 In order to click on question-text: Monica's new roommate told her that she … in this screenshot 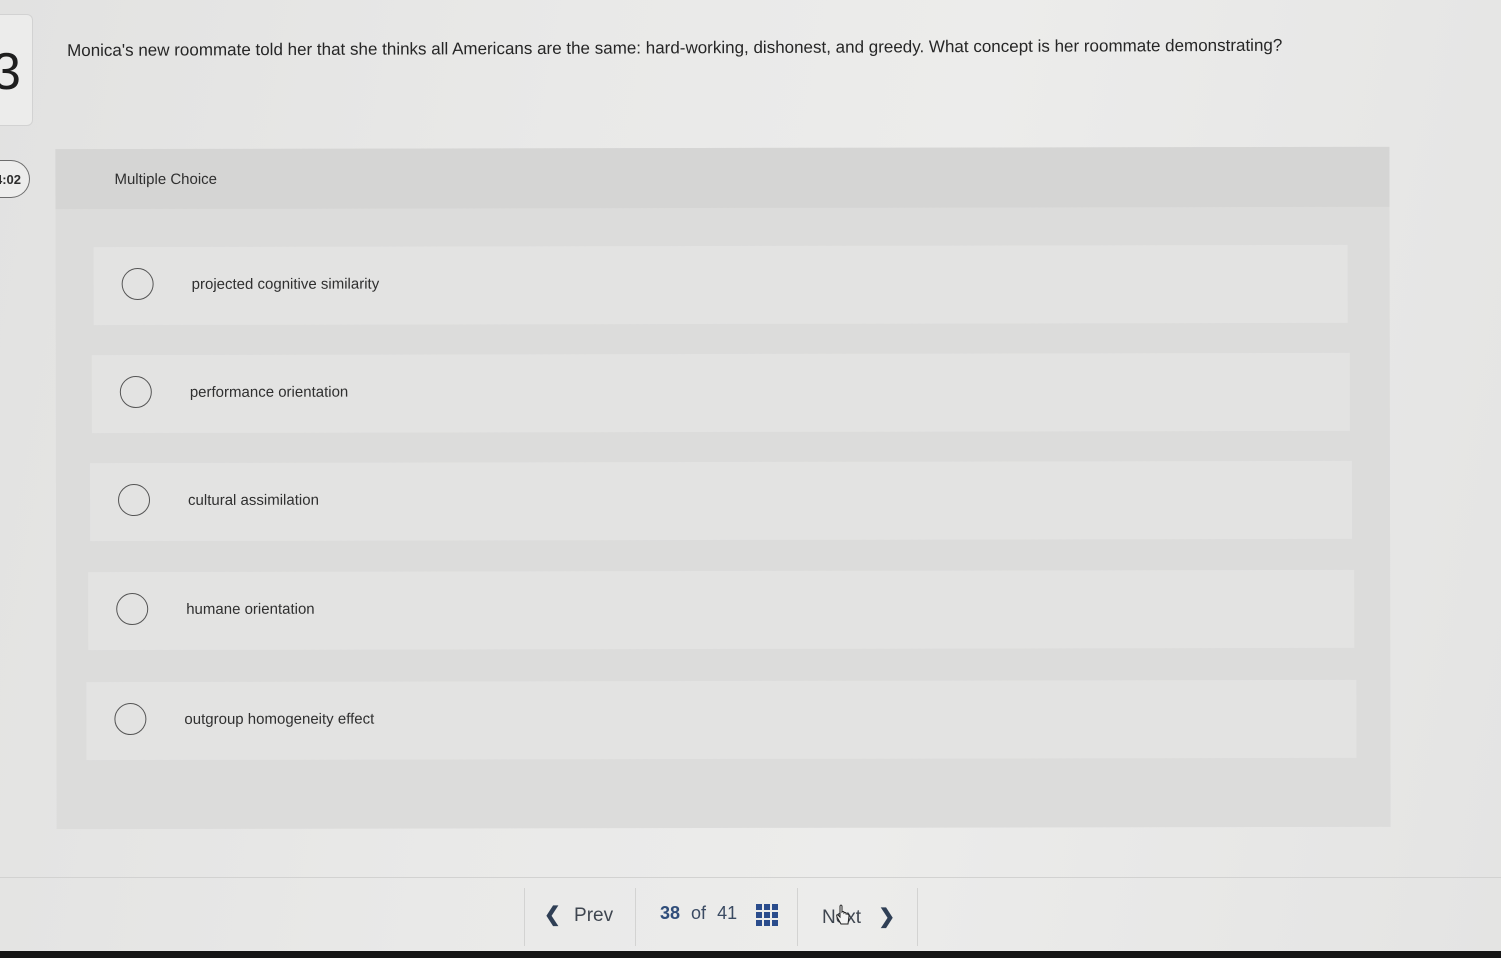, I will do `click(675, 47)`.